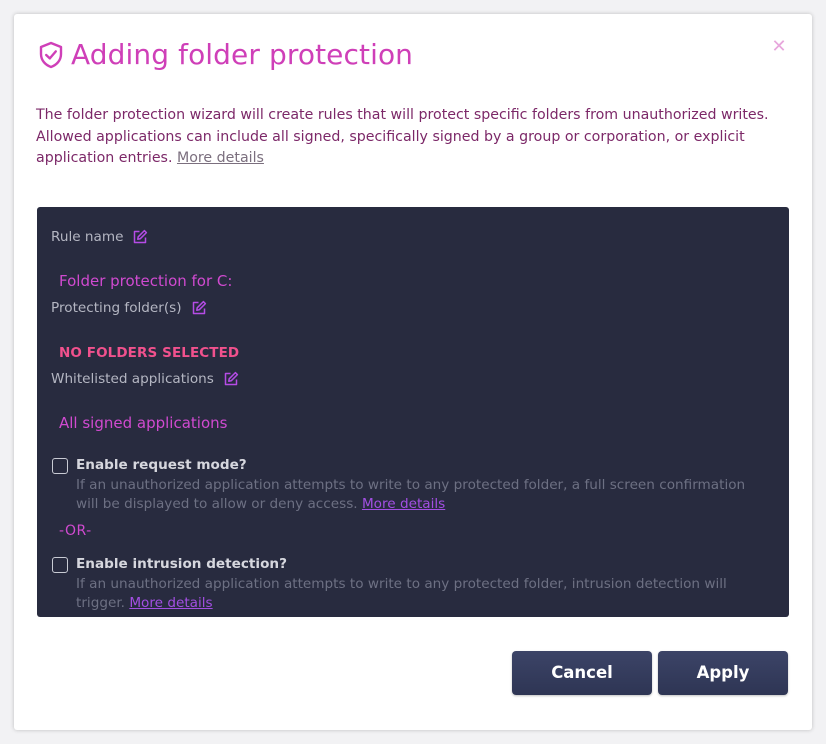  What do you see at coordinates (582, 673) in the screenshot?
I see `cancel-button: Cancel` at bounding box center [582, 673].